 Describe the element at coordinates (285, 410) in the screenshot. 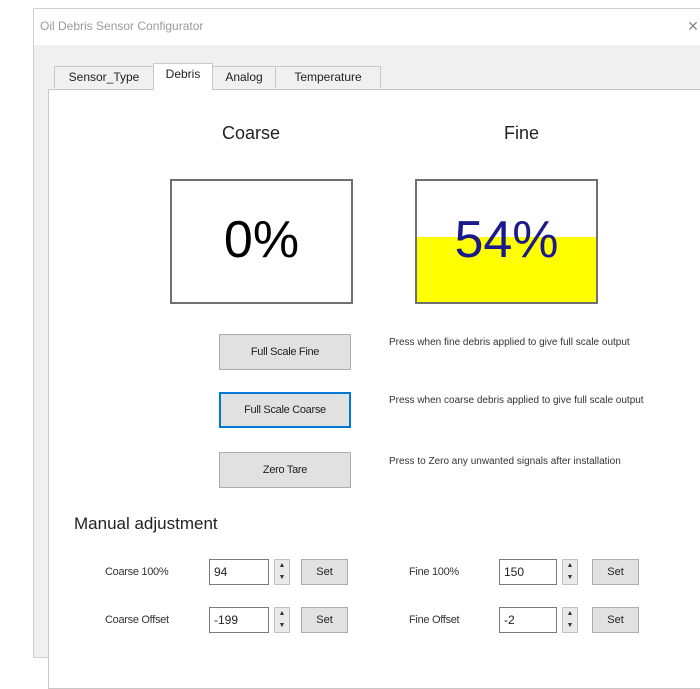

I see `full-scale-coarse-button: Full Scale Coarse` at that location.